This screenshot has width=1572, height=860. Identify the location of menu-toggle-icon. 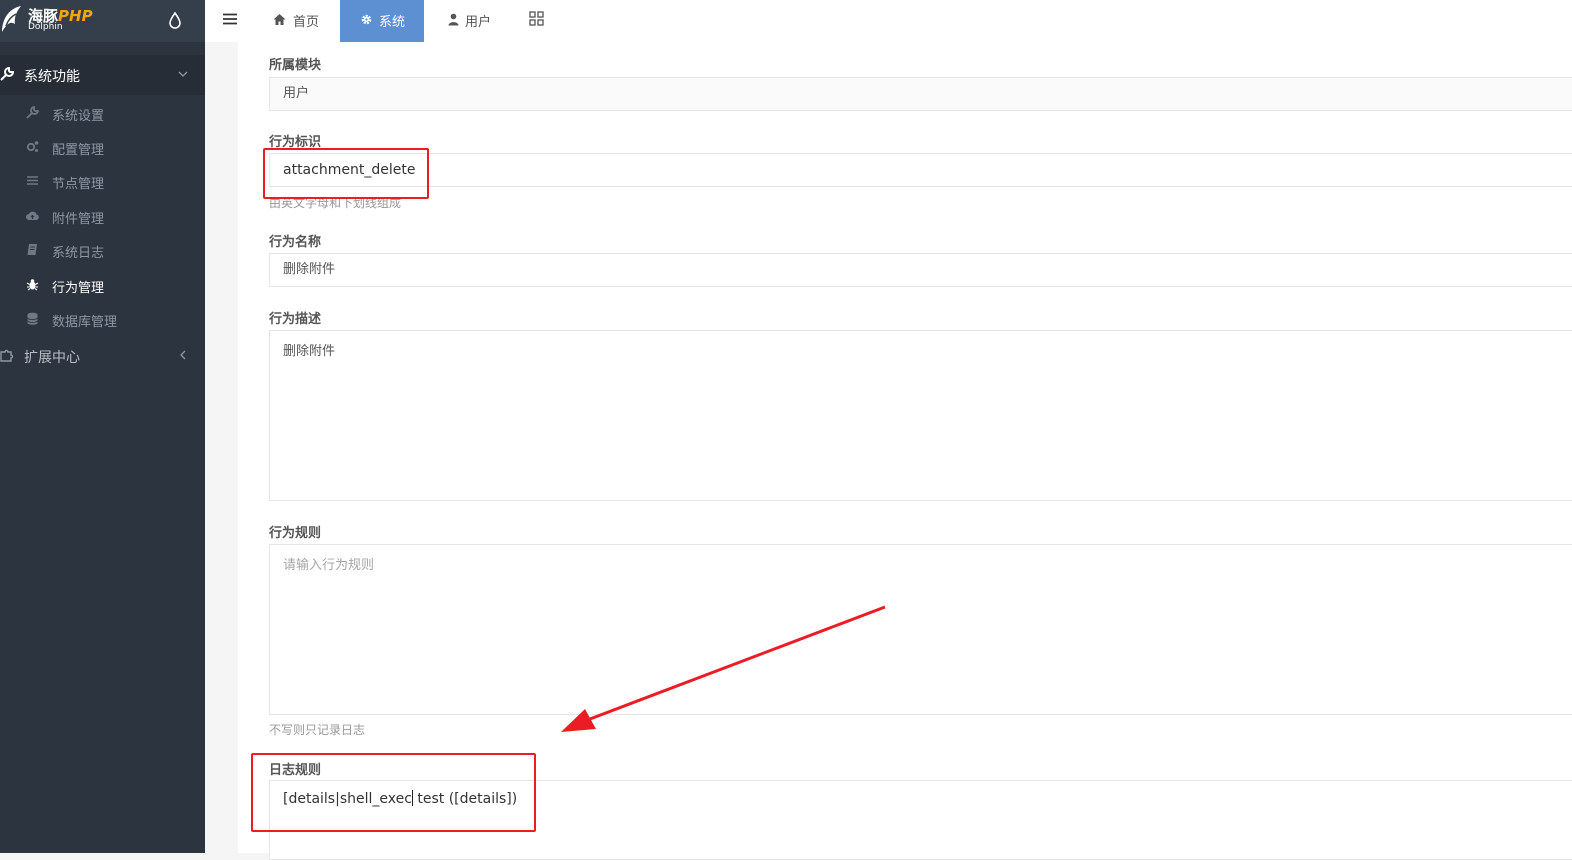
(230, 19).